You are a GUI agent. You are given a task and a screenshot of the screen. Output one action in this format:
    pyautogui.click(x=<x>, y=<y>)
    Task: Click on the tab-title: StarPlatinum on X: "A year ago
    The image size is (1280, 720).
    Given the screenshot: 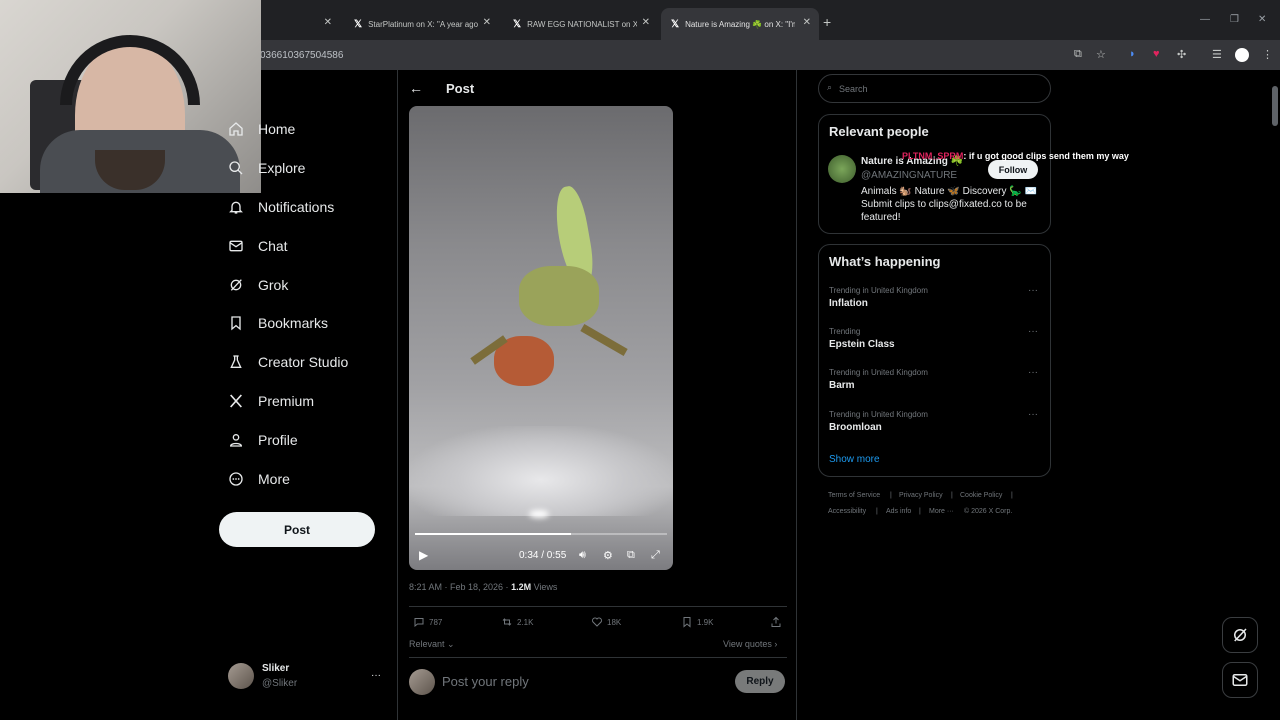 What is the action you would take?
    pyautogui.click(x=423, y=24)
    